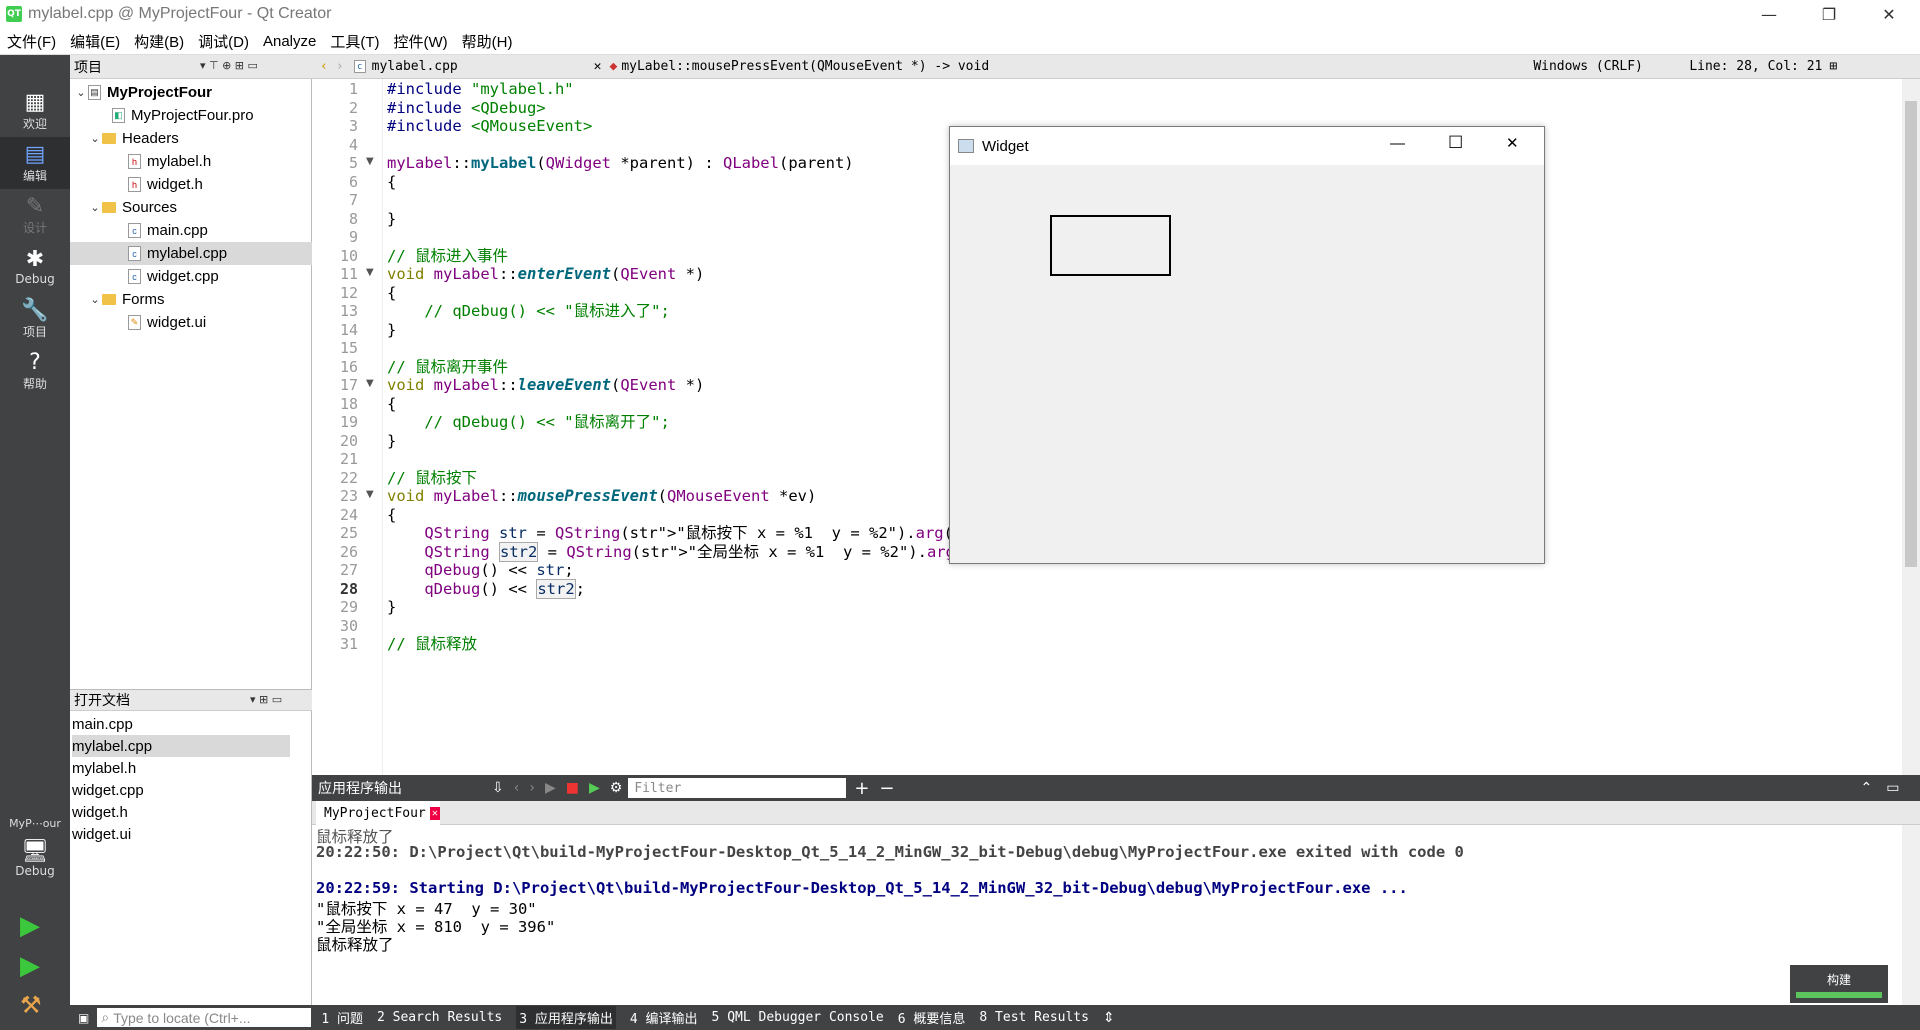 The image size is (1920, 1030). What do you see at coordinates (191, 322) in the screenshot?
I see `tree-item-widget-ui: ✎ widget.ui` at bounding box center [191, 322].